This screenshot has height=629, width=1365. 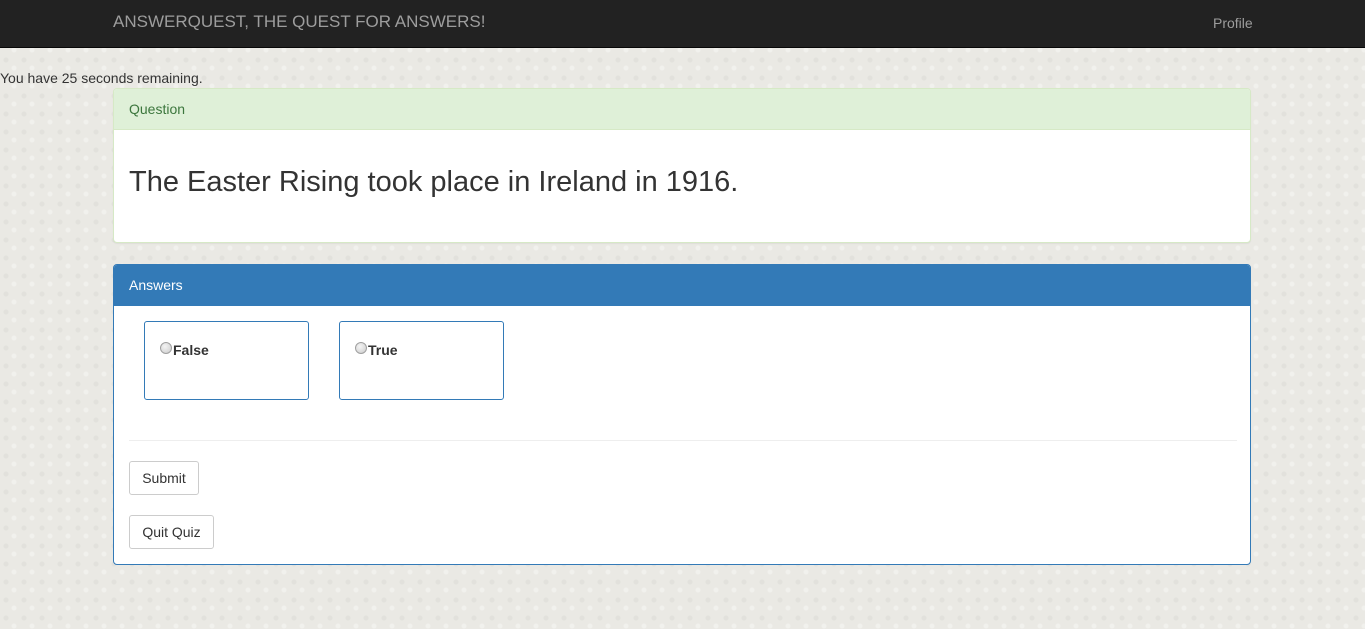 What do you see at coordinates (166, 348) in the screenshot?
I see `answer-radio-false` at bounding box center [166, 348].